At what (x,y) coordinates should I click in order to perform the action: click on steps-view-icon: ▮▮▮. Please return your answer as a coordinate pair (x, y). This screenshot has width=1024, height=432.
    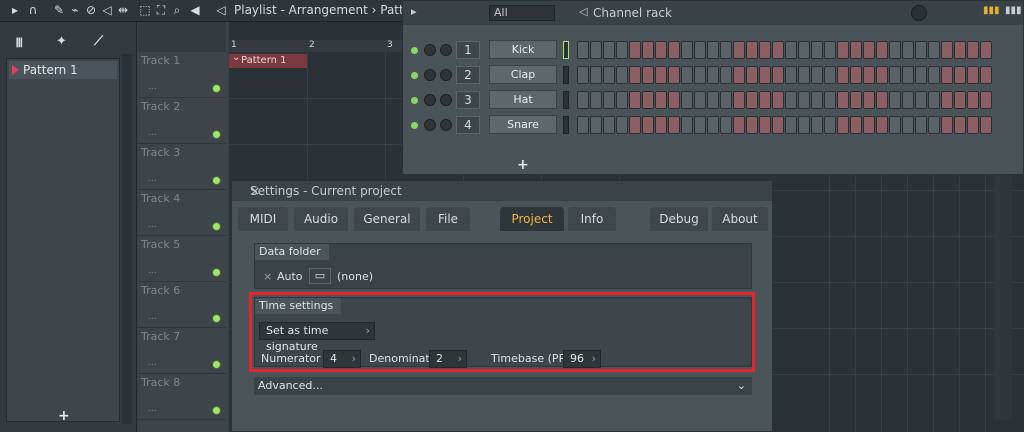
    Looking at the image, I should click on (991, 10).